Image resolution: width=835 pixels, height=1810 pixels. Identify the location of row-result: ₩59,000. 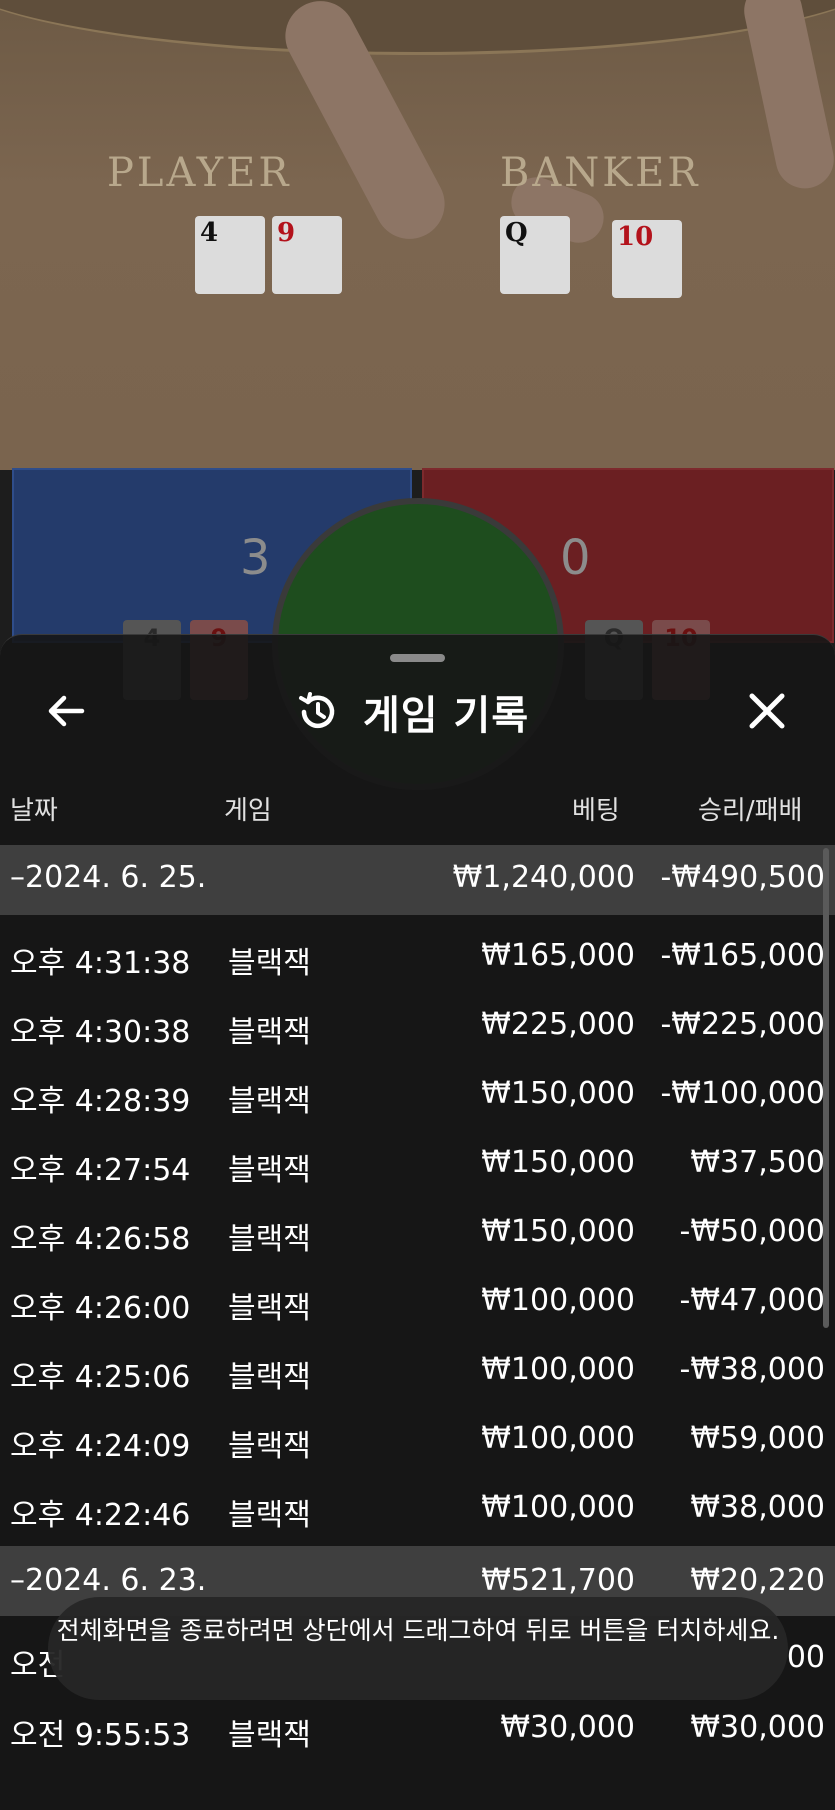
(757, 1438).